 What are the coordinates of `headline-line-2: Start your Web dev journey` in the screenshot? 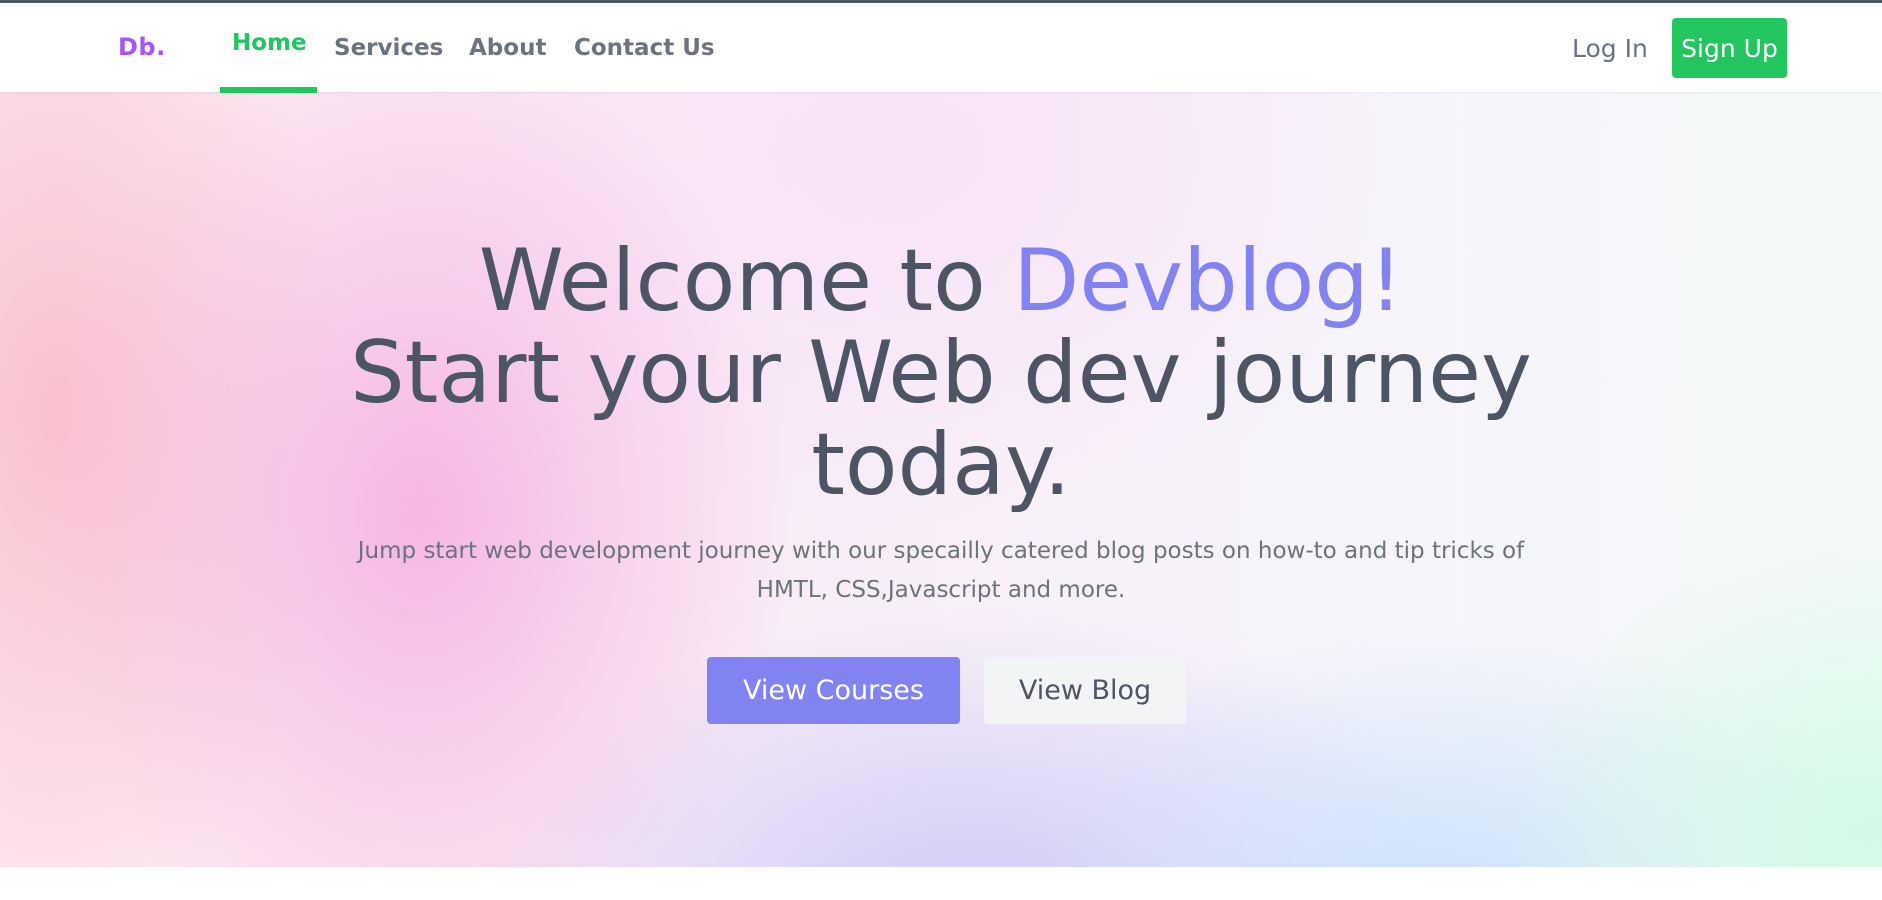 It's located at (941, 373).